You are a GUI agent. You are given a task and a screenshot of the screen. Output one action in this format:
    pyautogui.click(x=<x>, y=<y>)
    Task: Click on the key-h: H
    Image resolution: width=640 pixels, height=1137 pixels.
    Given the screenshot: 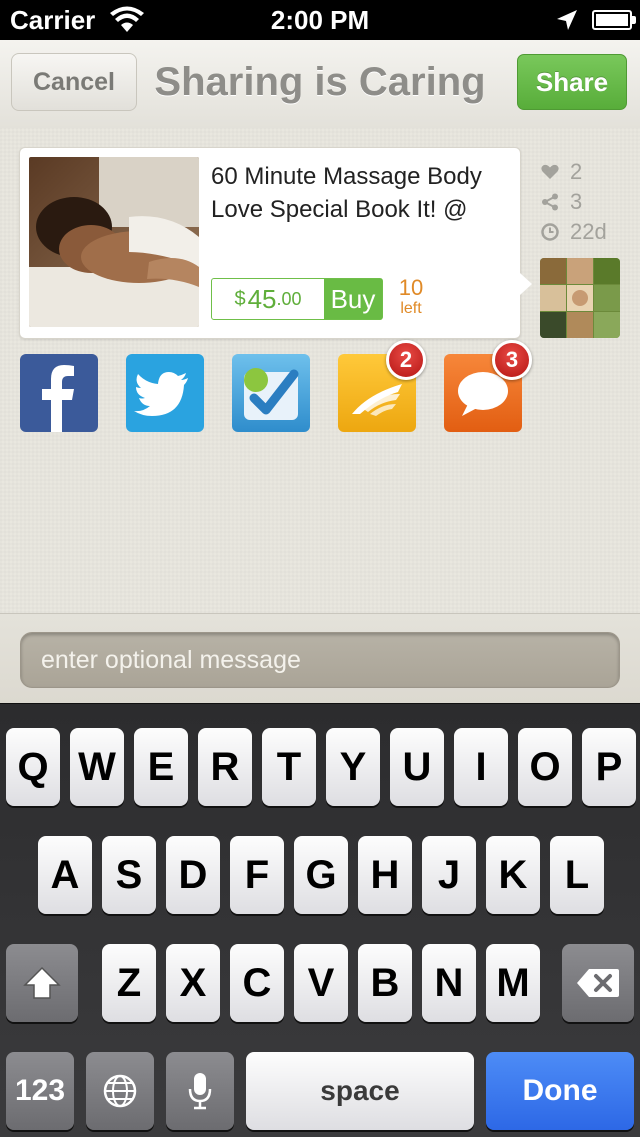 What is the action you would take?
    pyautogui.click(x=385, y=875)
    